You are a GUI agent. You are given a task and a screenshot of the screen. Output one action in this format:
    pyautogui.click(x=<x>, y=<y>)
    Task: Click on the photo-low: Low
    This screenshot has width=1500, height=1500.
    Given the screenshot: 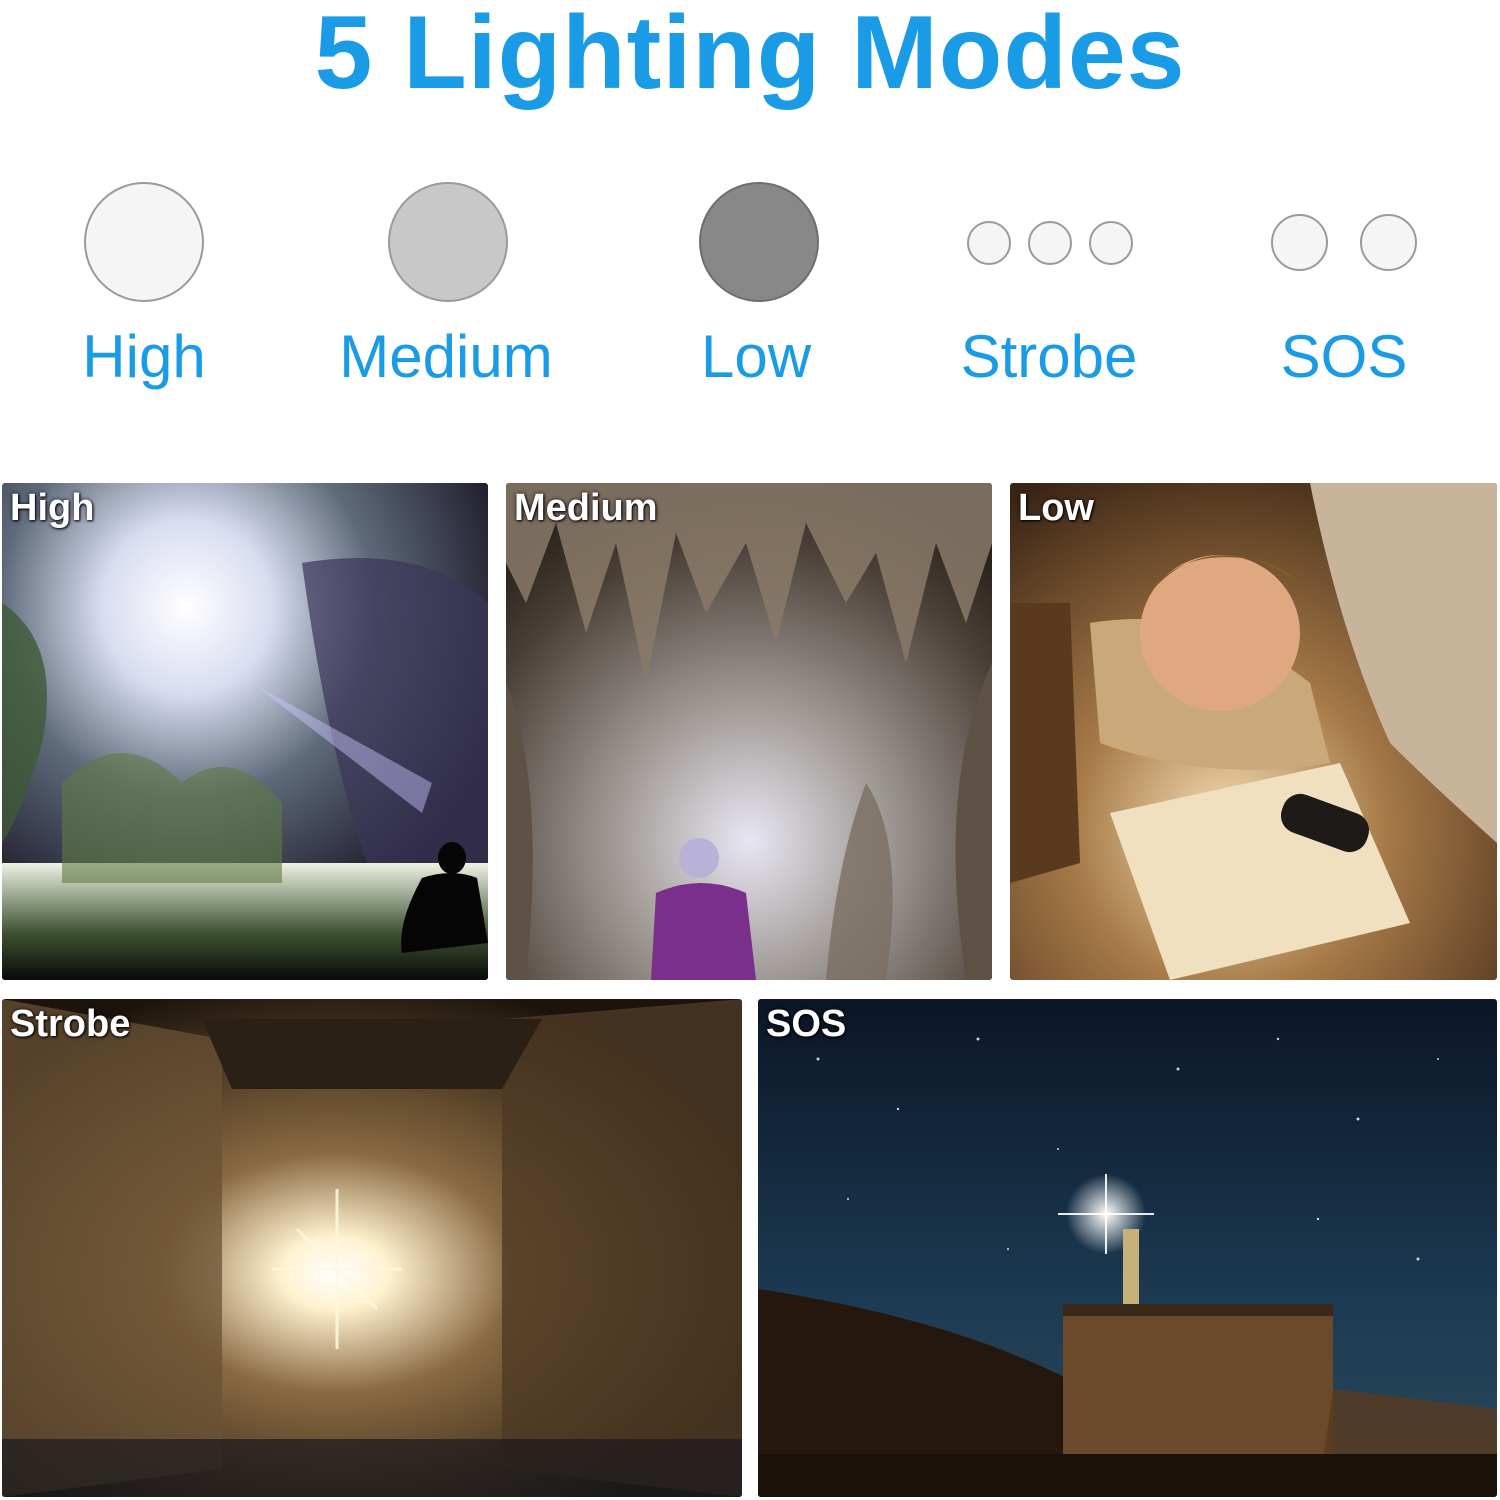 What is the action you would take?
    pyautogui.click(x=1253, y=731)
    